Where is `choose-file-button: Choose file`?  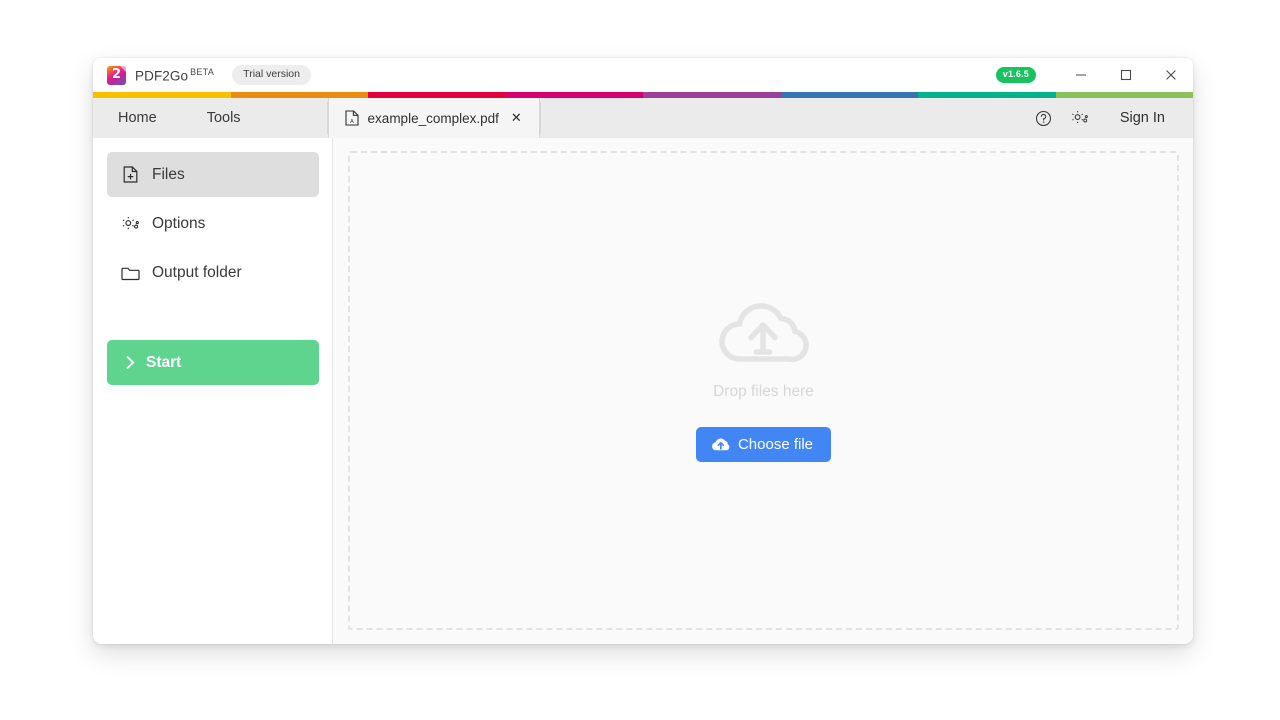
choose-file-button: Choose file is located at coordinates (763, 444).